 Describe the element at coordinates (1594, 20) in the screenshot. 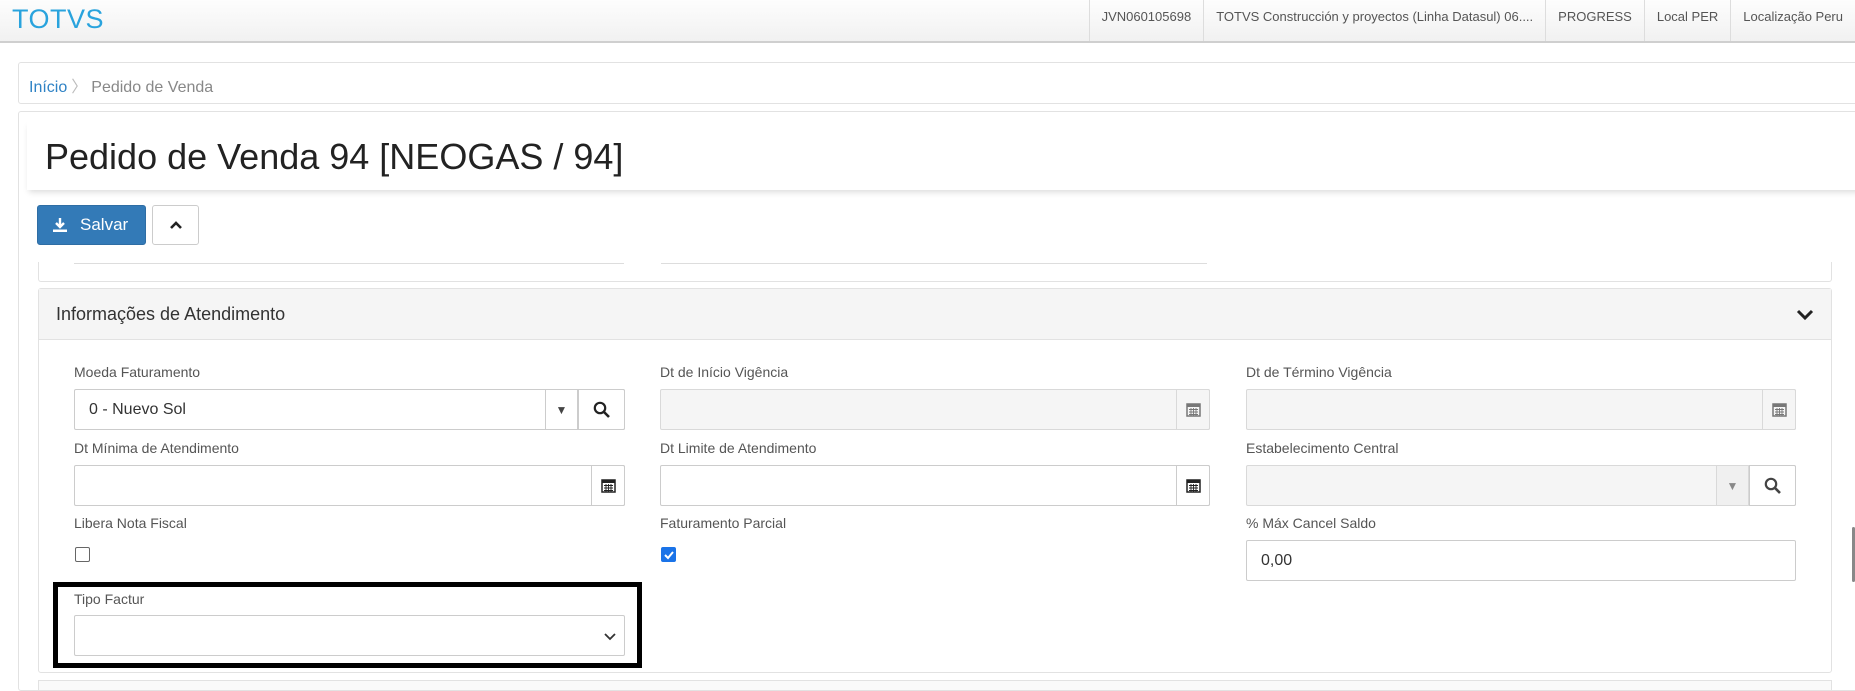

I see `topnav-database: PROGRESS` at that location.